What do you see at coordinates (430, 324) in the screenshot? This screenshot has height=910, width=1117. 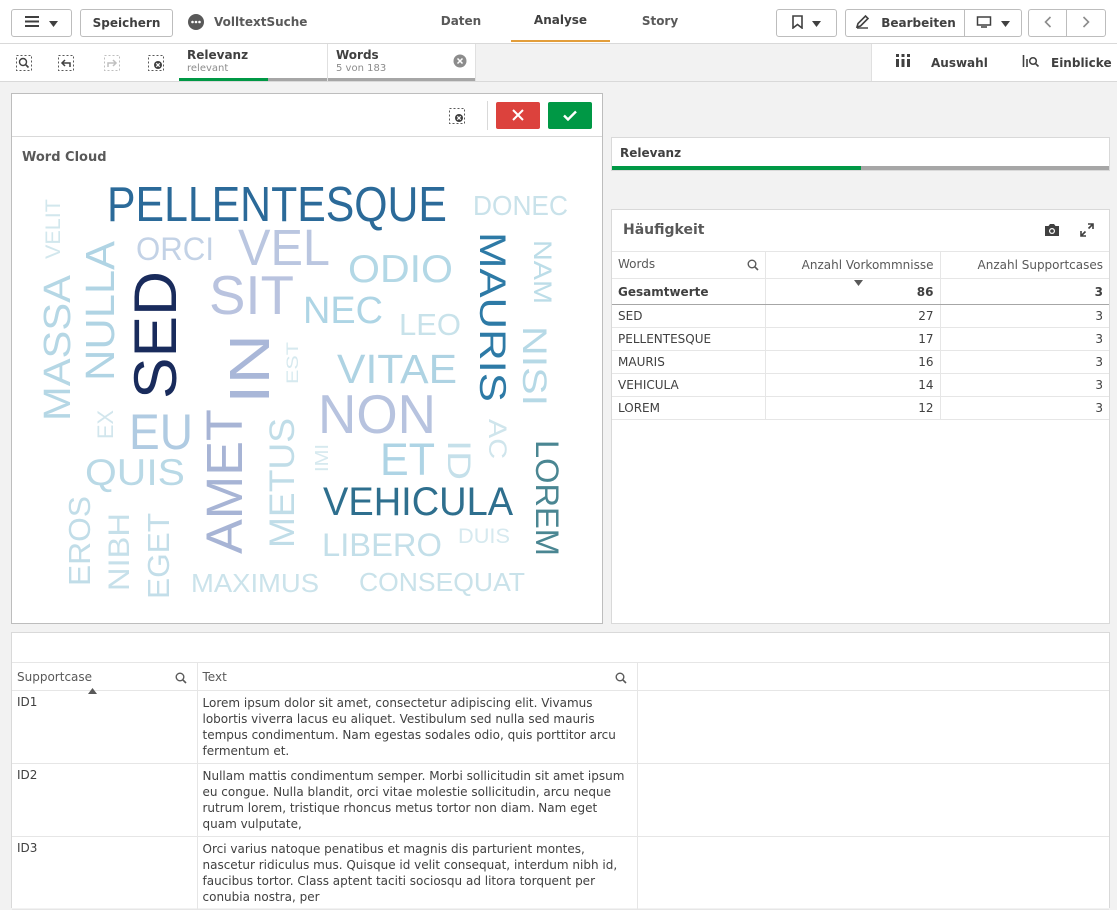 I see `cloud-word: LEO` at bounding box center [430, 324].